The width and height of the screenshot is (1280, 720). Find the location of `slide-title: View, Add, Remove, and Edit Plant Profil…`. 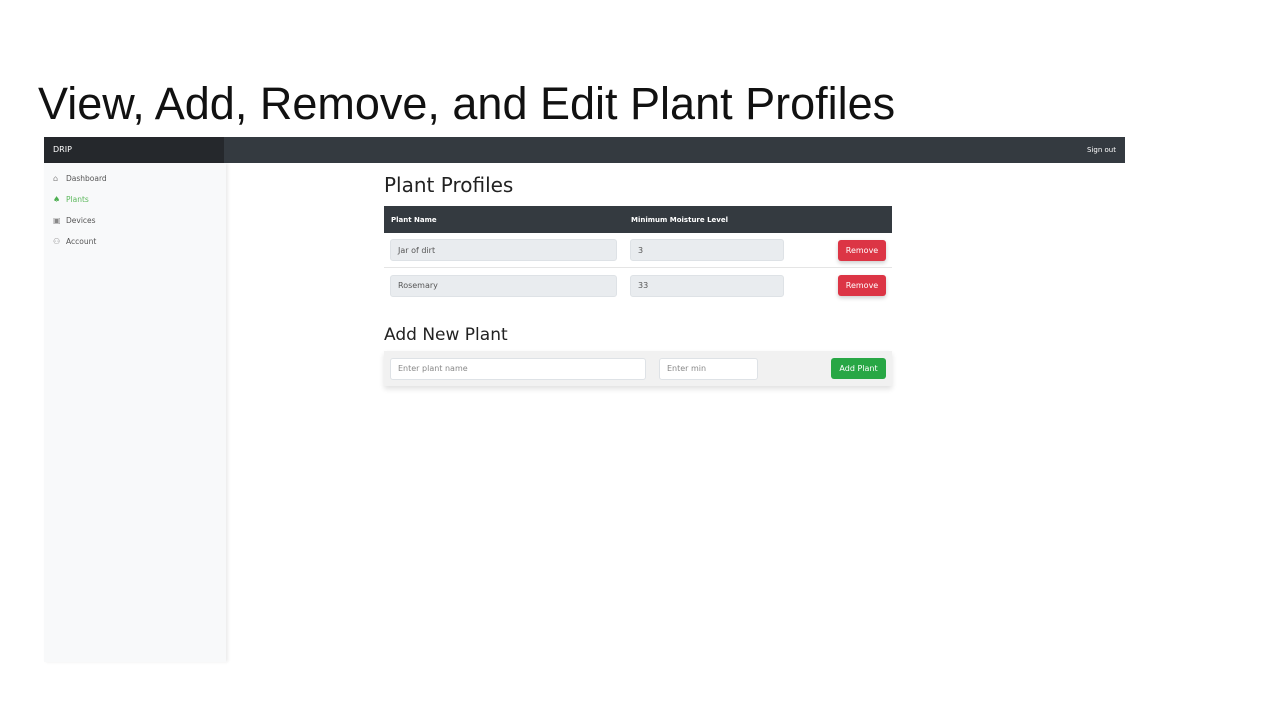

slide-title: View, Add, Remove, and Edit Plant Profil… is located at coordinates (467, 103).